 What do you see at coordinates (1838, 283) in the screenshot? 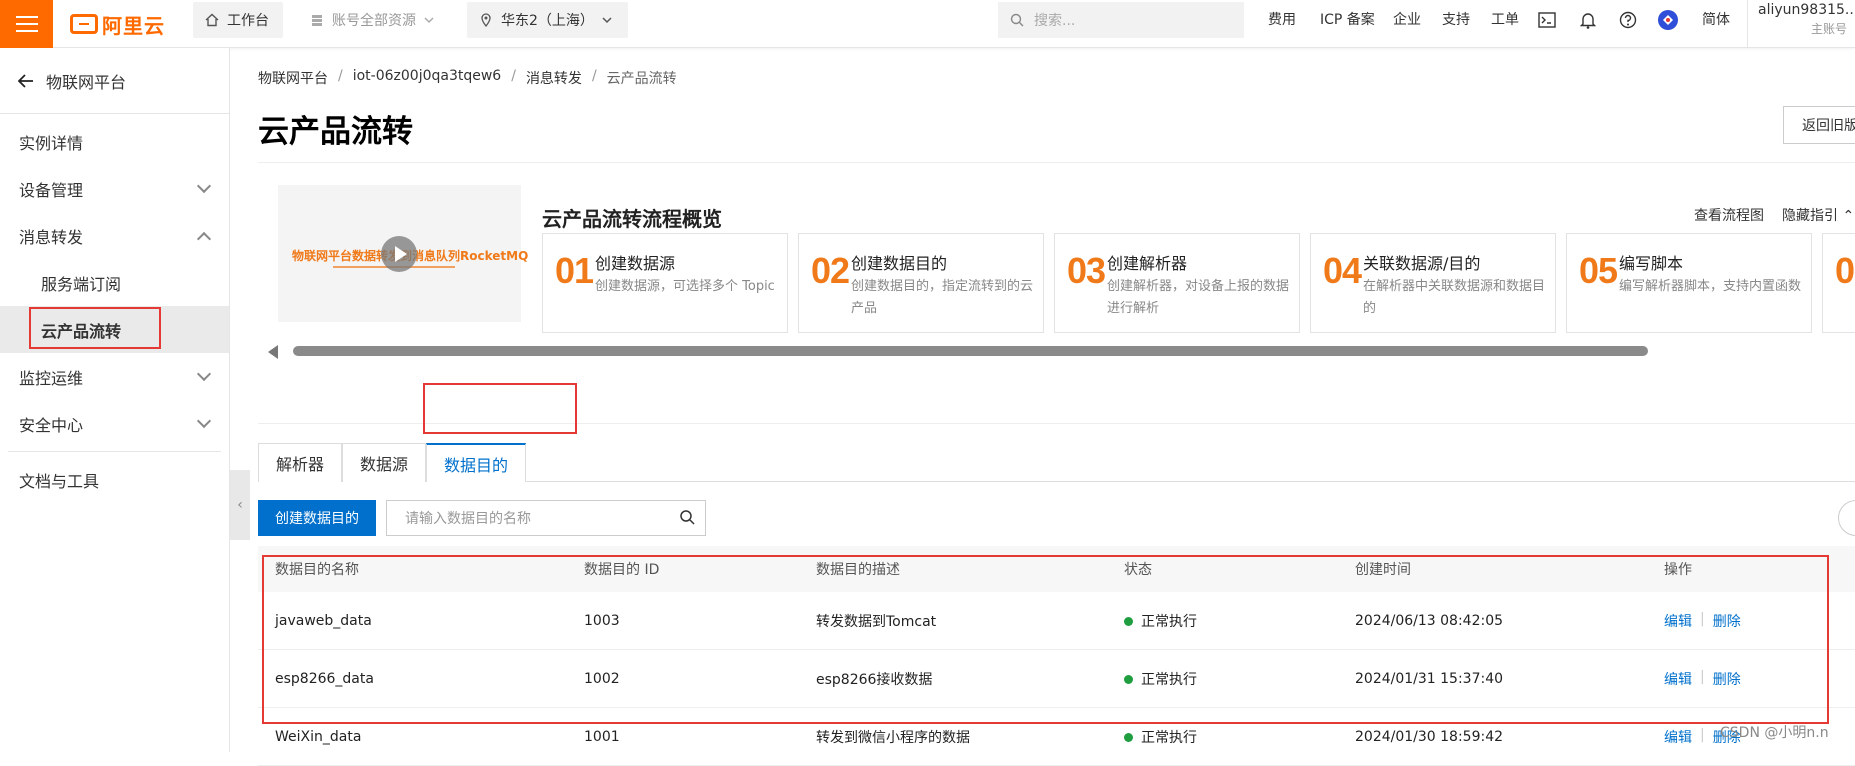
I see `step-card: 0` at bounding box center [1838, 283].